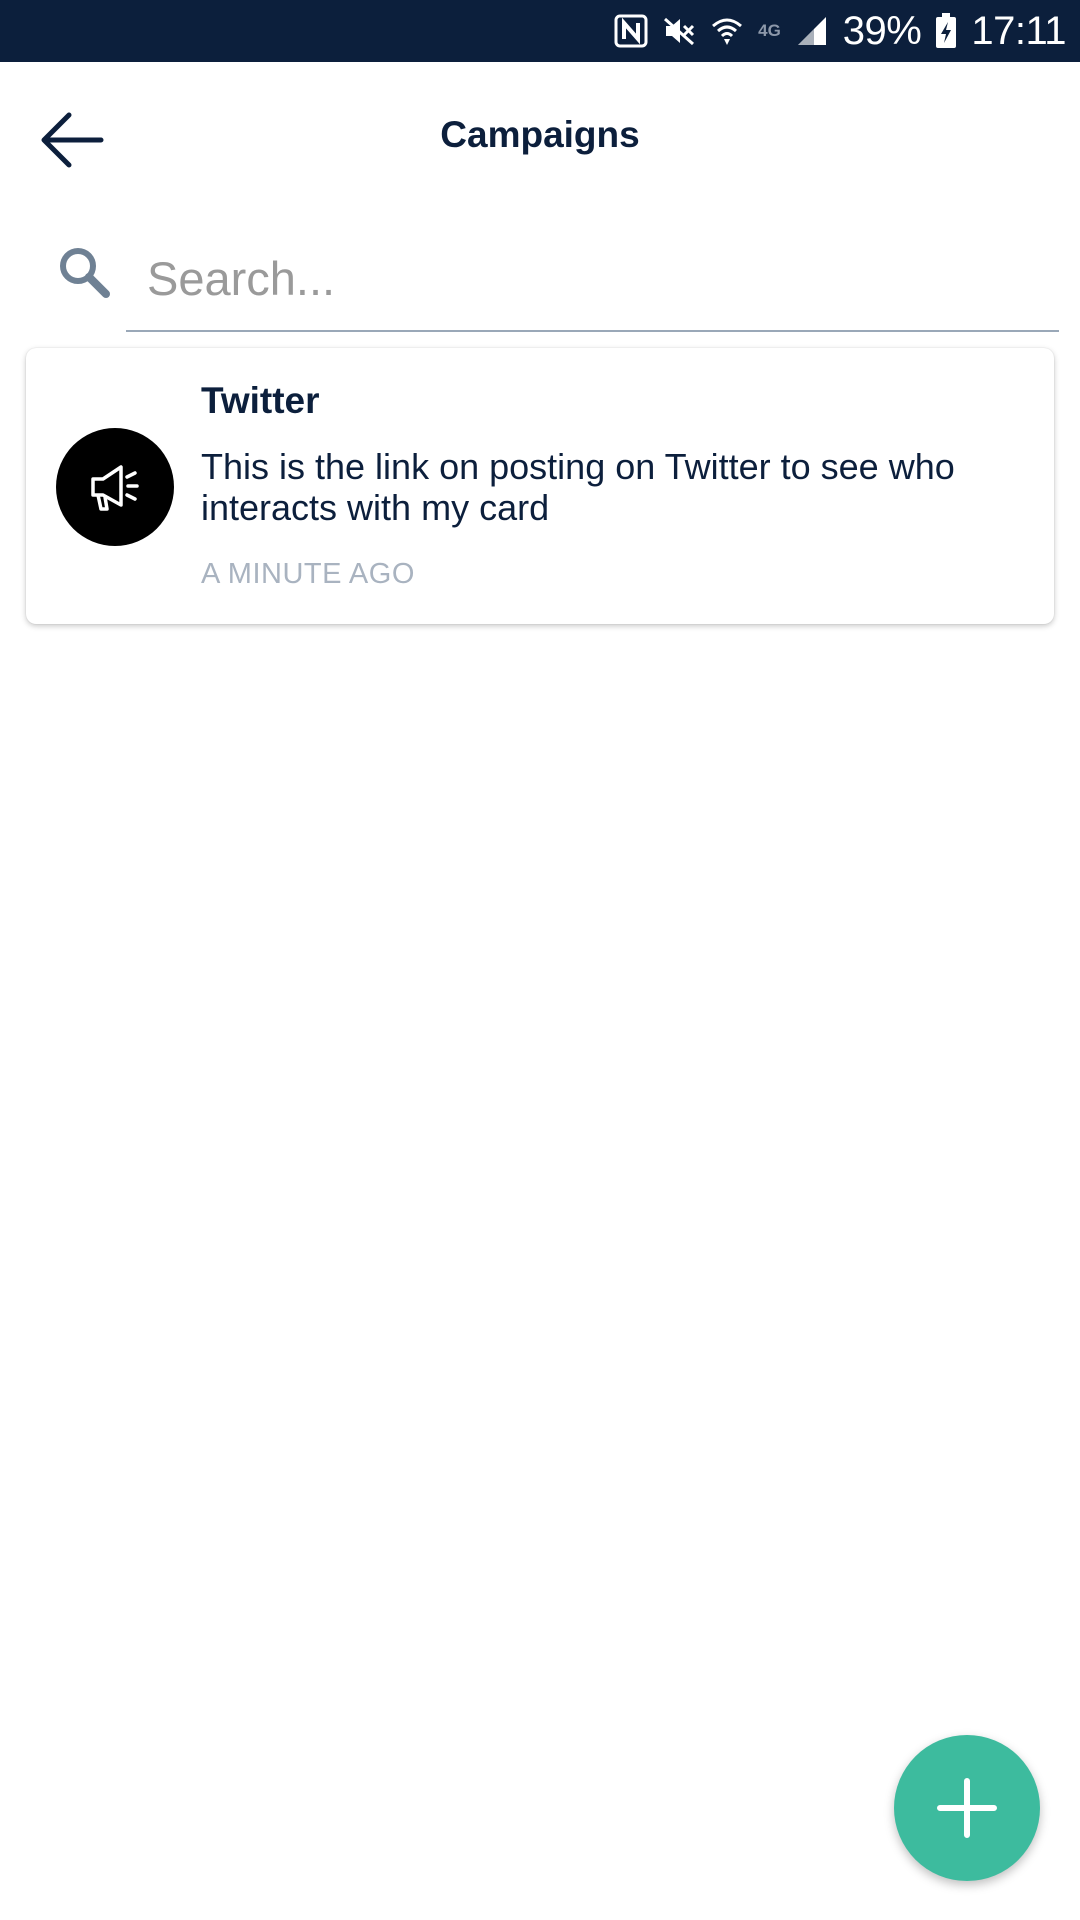  I want to click on search-input, so click(592, 279).